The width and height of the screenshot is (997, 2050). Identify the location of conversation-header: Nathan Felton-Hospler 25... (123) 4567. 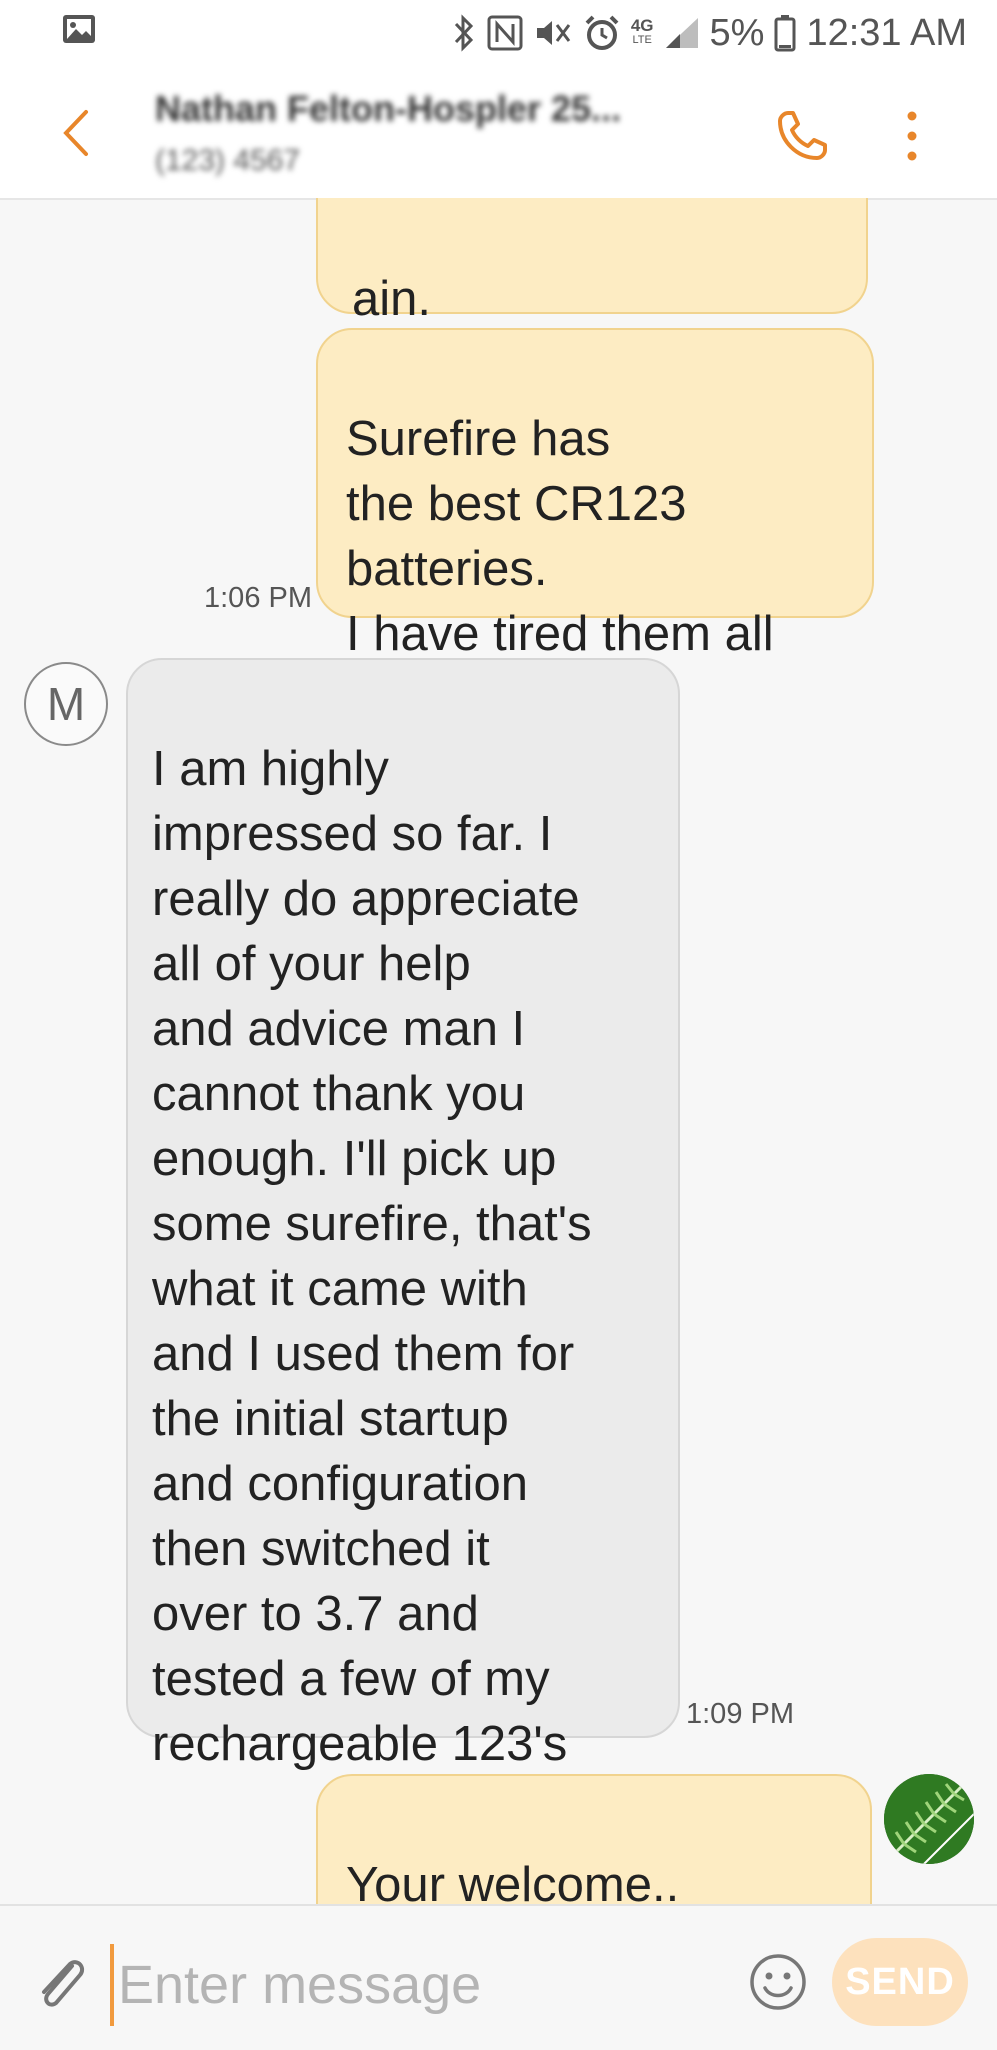
(498, 133).